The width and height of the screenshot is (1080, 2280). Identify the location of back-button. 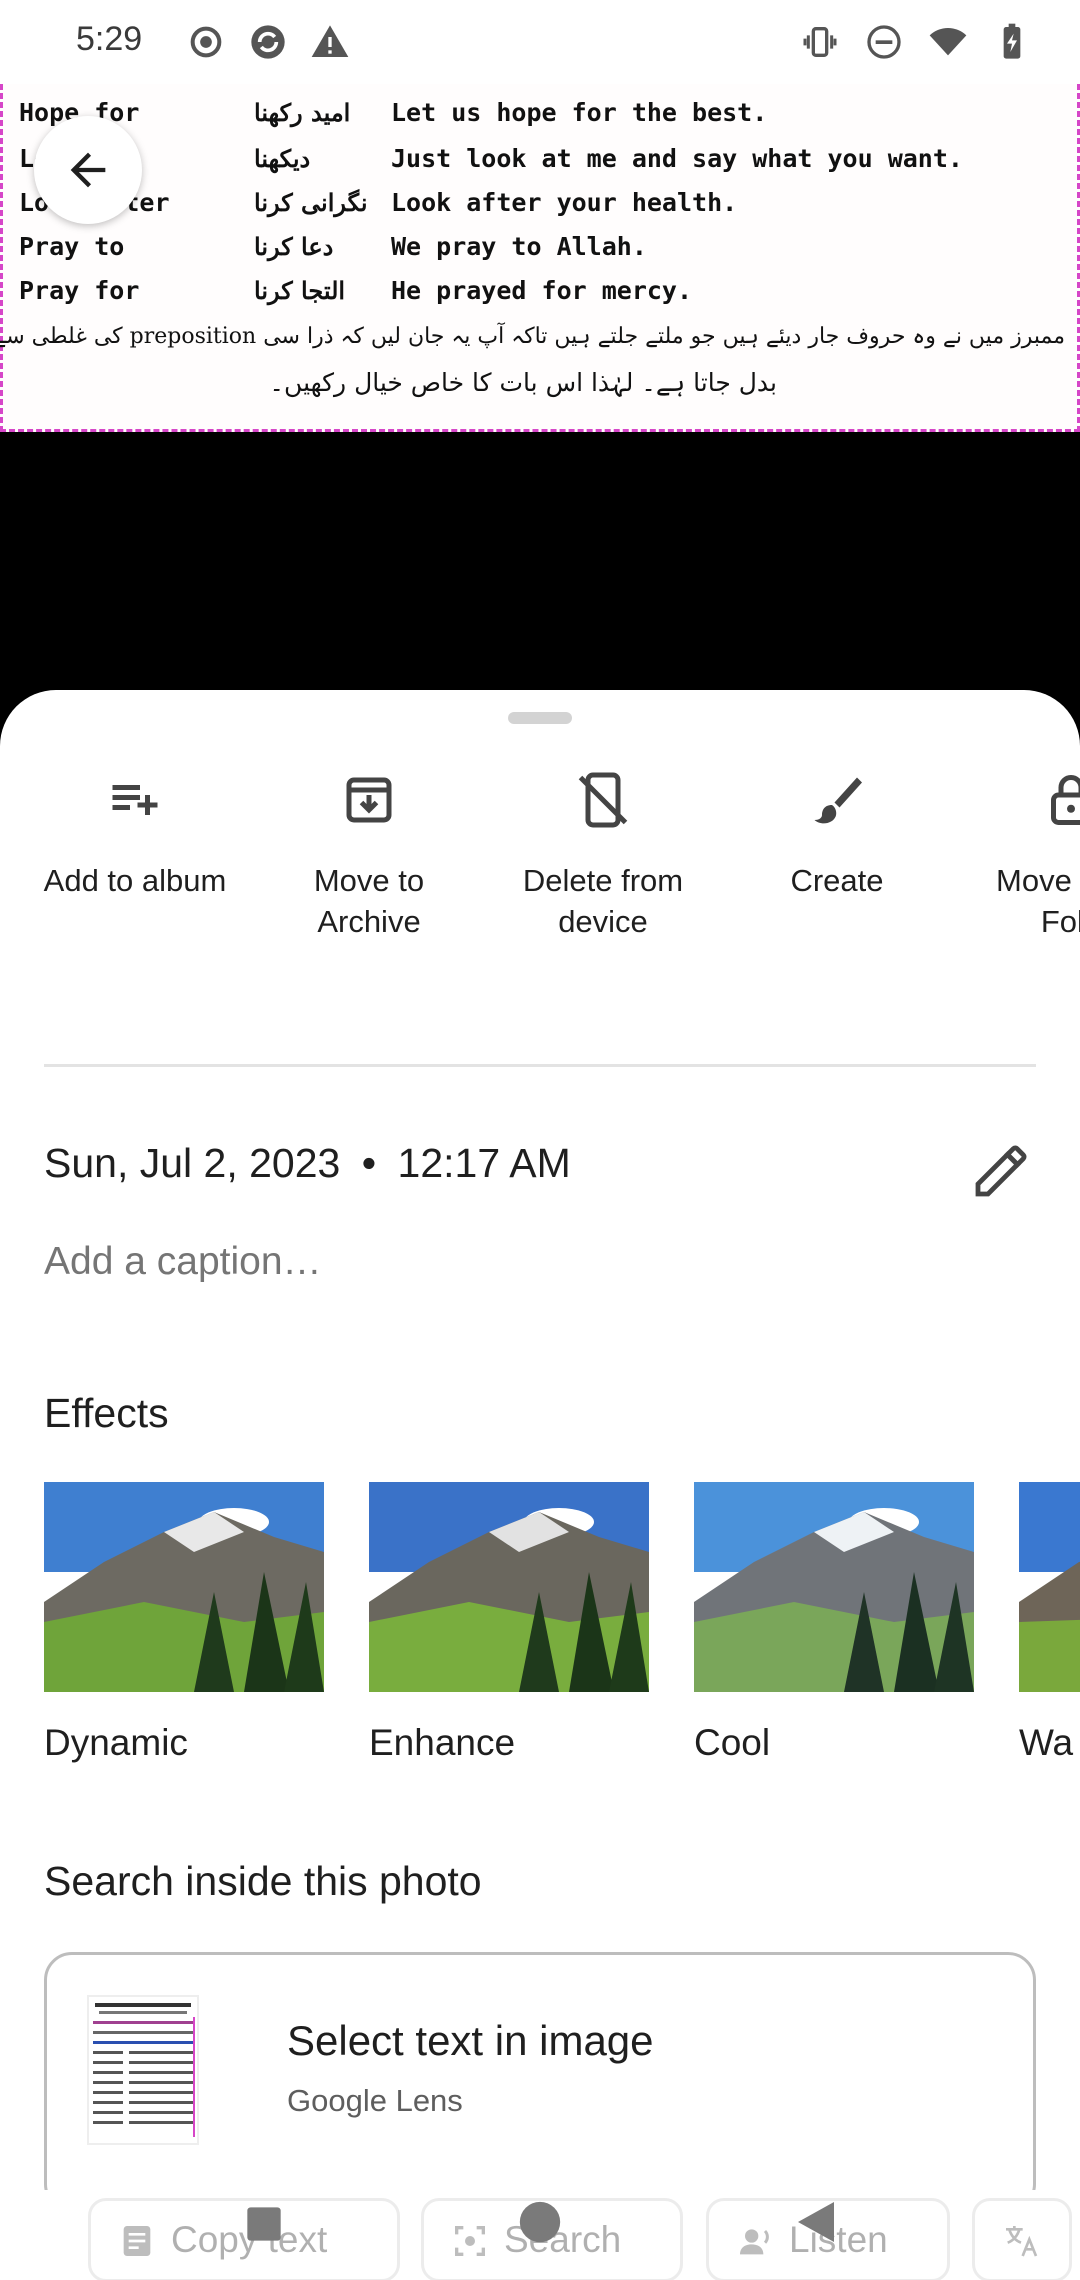
(88, 170).